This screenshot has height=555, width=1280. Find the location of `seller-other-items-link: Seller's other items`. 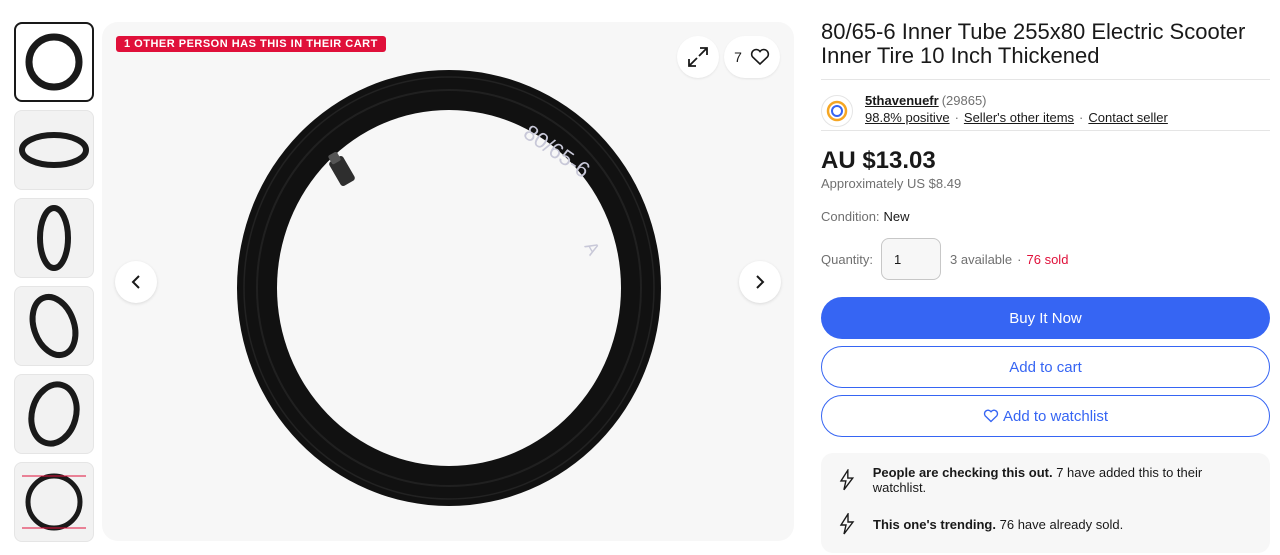

seller-other-items-link: Seller's other items is located at coordinates (1019, 117).